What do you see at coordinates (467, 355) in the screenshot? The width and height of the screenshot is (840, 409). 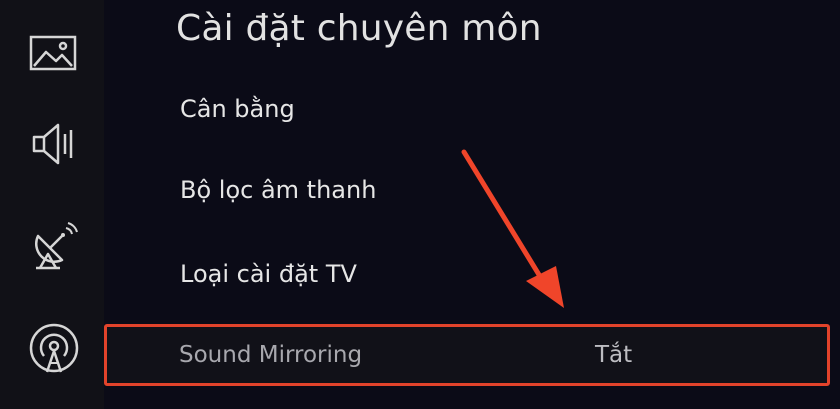 I see `sound-mirroring-row: Sound Mirroring Tắt` at bounding box center [467, 355].